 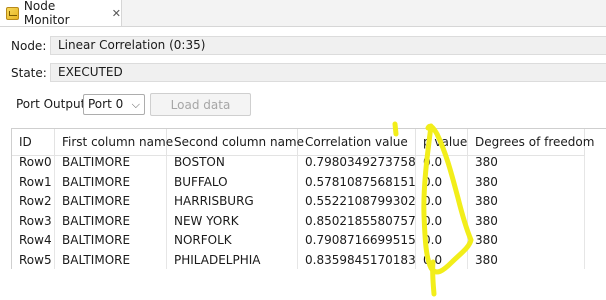 I want to click on column-header-id: ID, so click(x=33, y=142).